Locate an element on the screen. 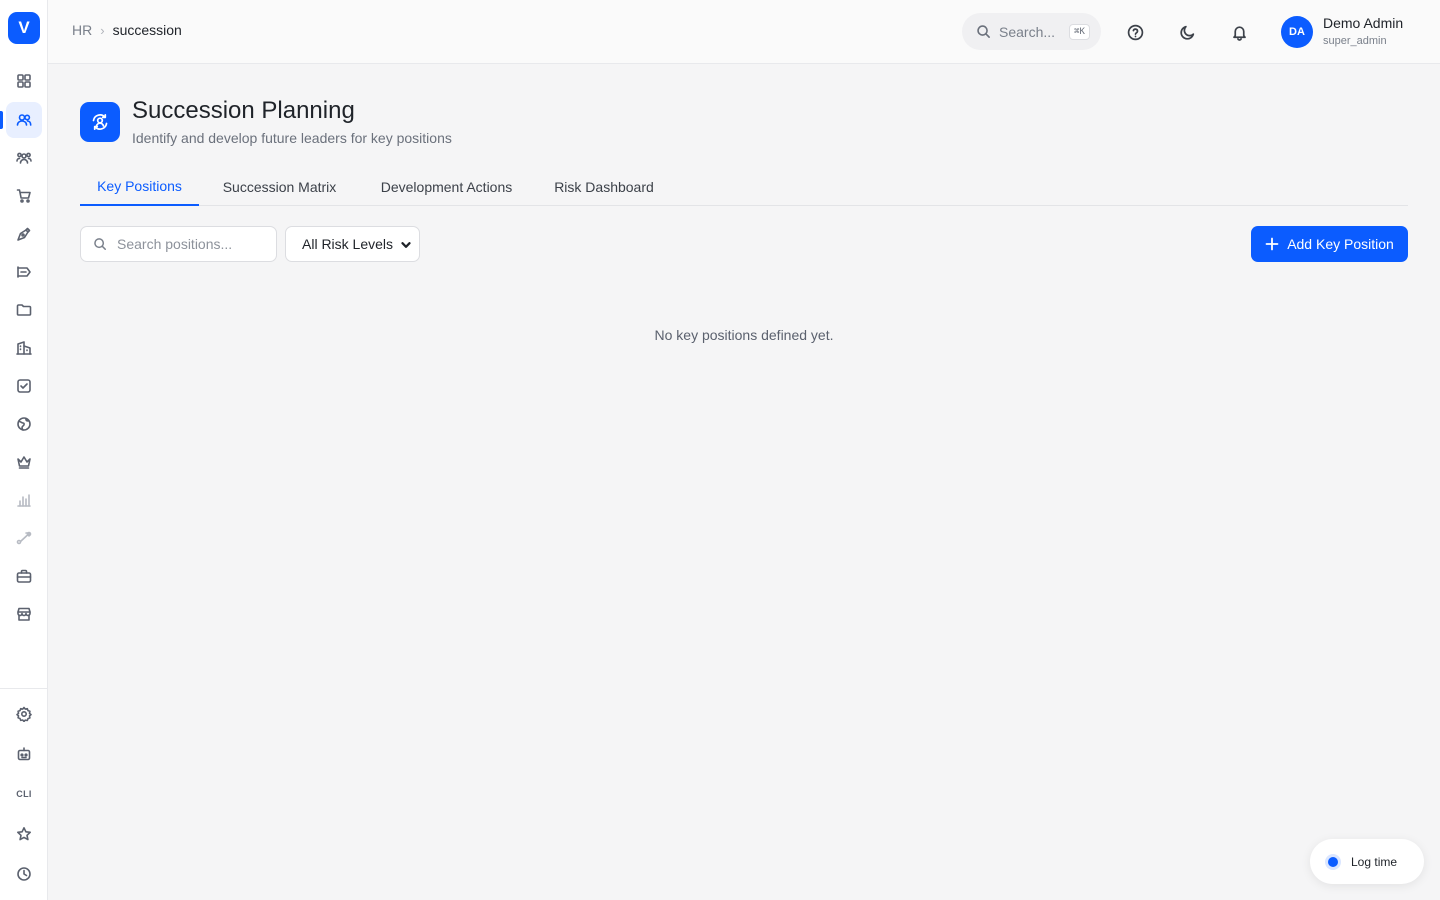 This screenshot has width=1440, height=900. global-search: Search... ⌘K is located at coordinates (1031, 31).